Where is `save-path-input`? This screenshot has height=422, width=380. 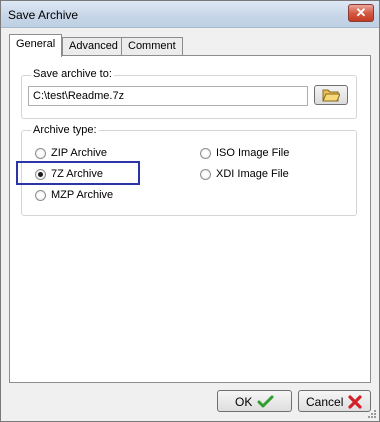
save-path-input is located at coordinates (168, 96).